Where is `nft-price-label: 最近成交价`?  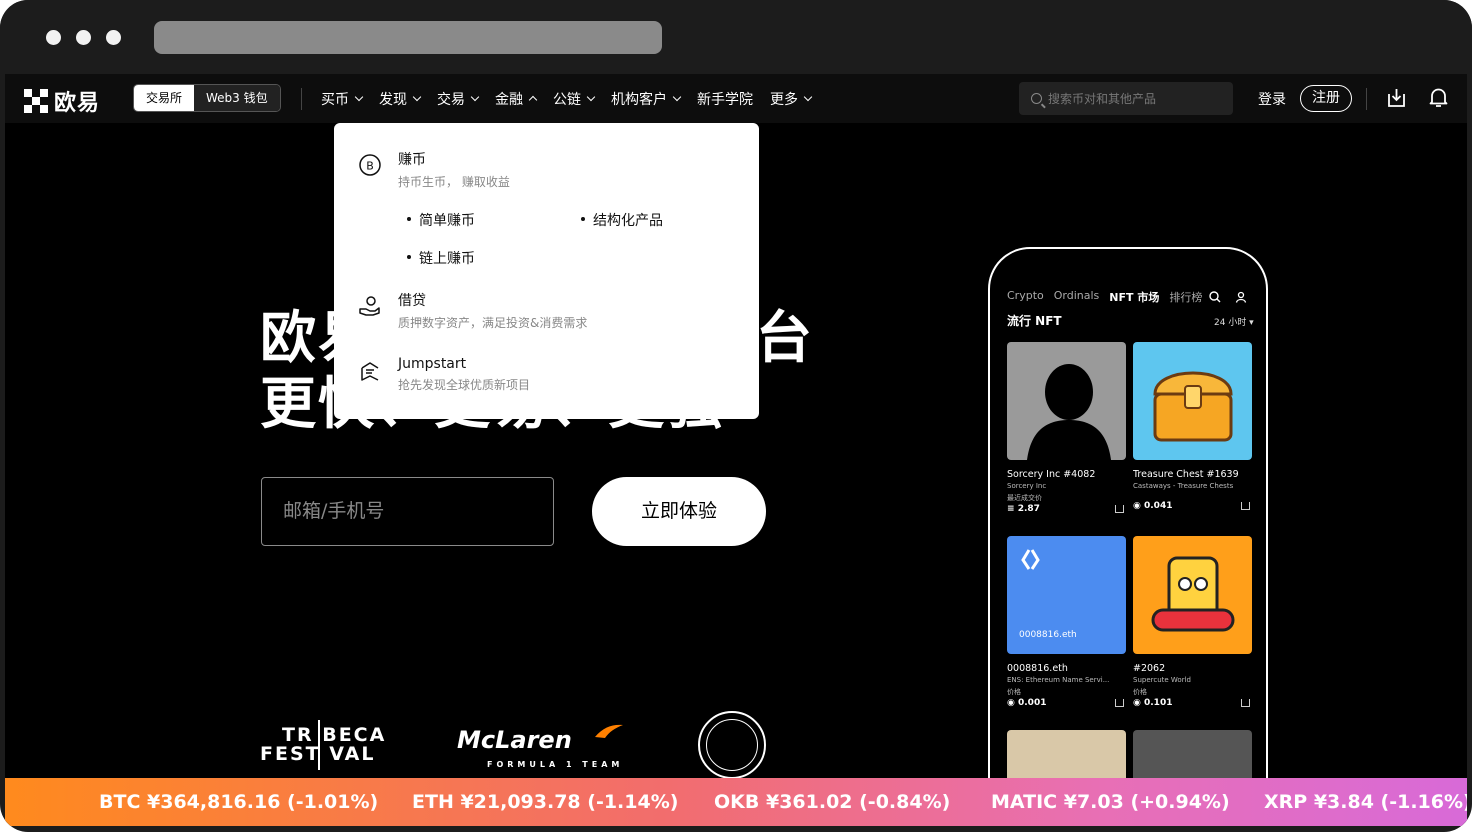 nft-price-label: 最近成交价 is located at coordinates (1024, 498).